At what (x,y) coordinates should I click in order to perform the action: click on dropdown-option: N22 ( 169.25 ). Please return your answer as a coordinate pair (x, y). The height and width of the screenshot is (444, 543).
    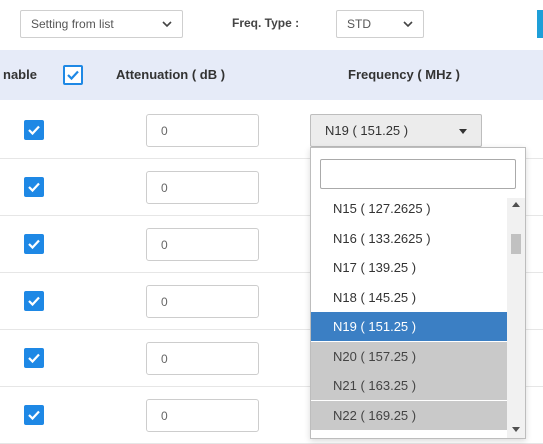
    Looking at the image, I should click on (409, 415).